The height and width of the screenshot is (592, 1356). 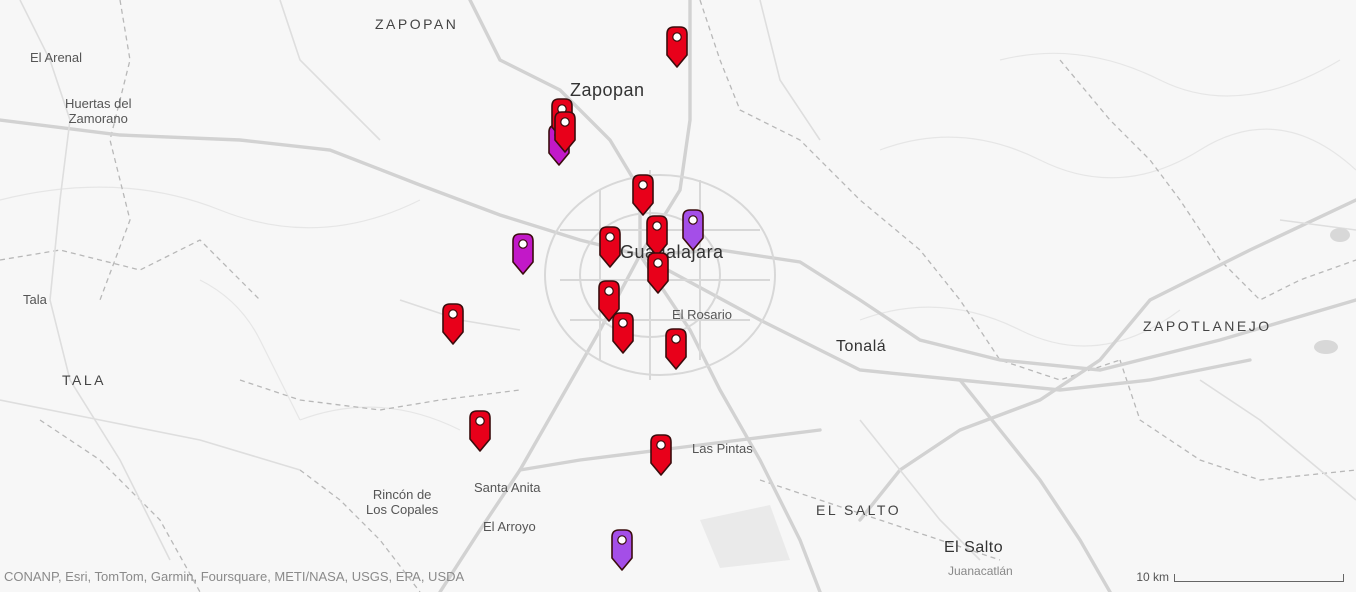 I want to click on place-label: Rincón de Los Copales, so click(x=402, y=502).